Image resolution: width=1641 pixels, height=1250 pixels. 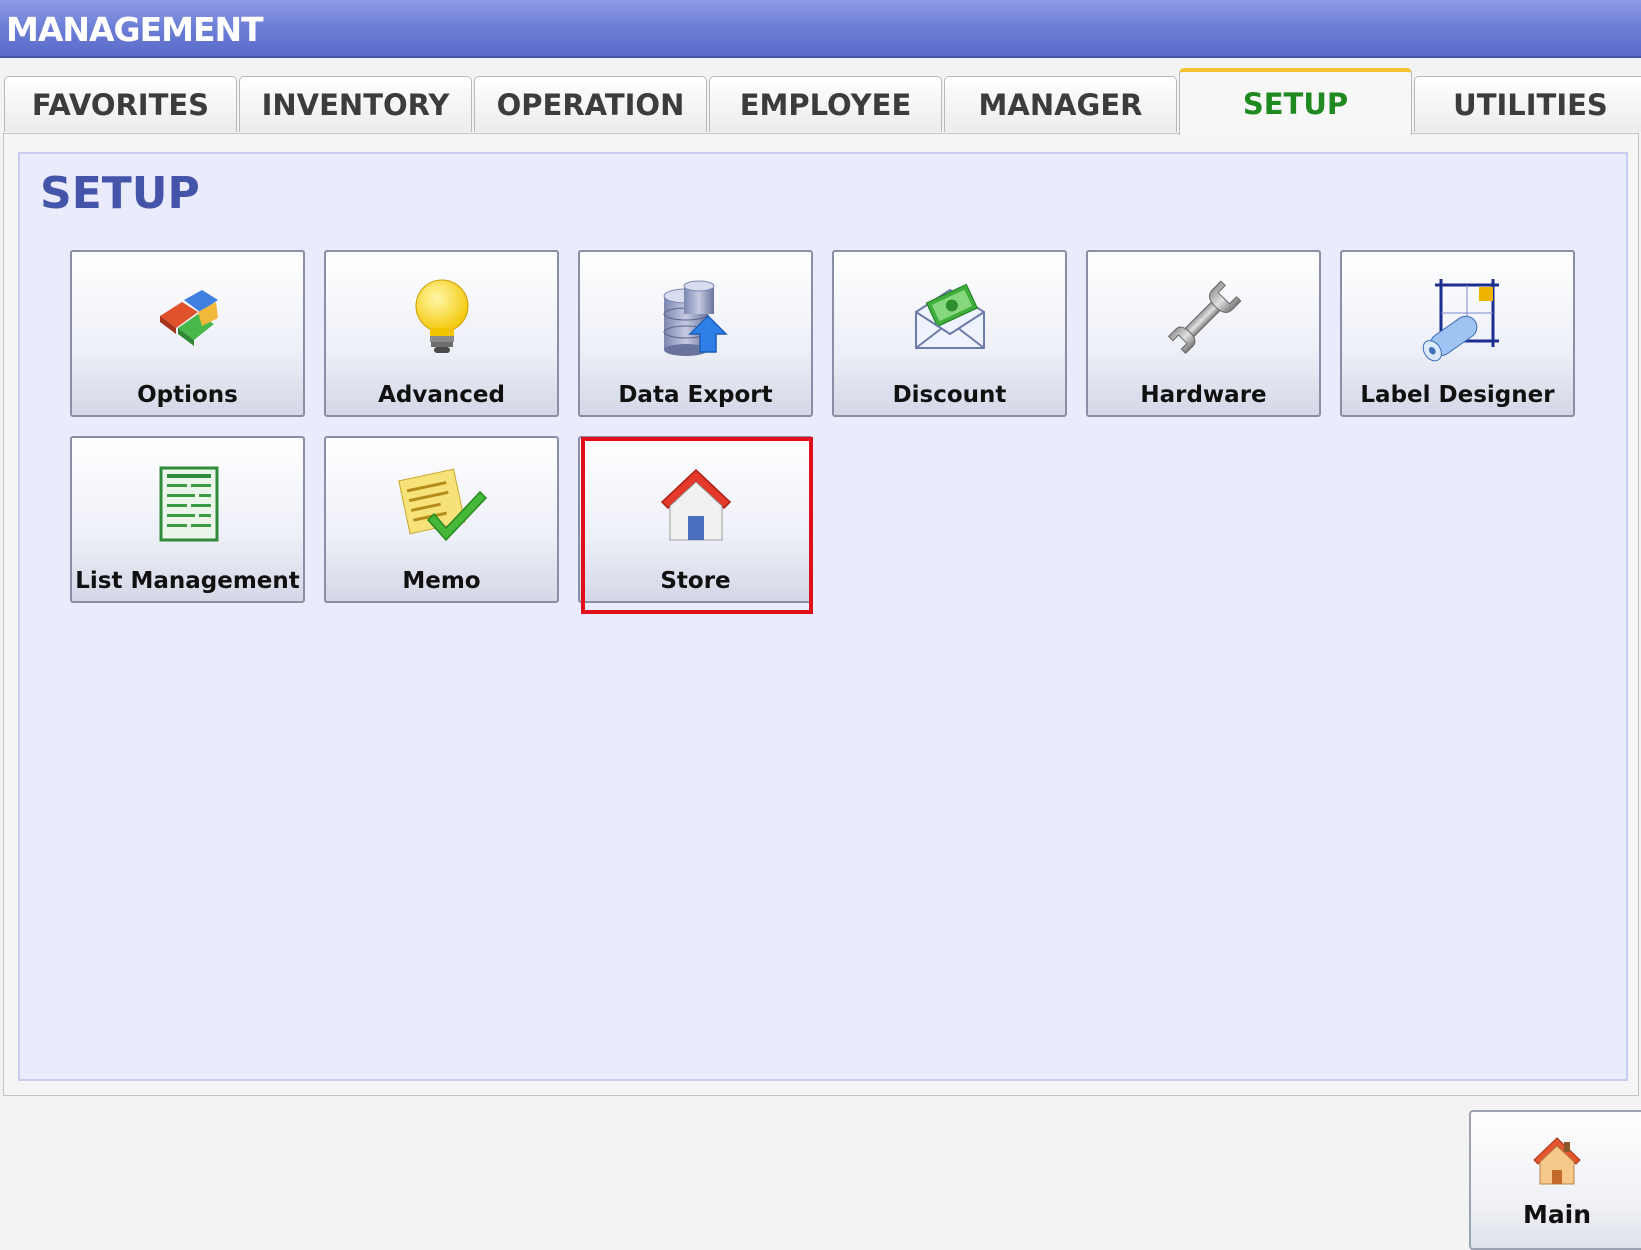 I want to click on tab-label: OPERATION, so click(x=590, y=104).